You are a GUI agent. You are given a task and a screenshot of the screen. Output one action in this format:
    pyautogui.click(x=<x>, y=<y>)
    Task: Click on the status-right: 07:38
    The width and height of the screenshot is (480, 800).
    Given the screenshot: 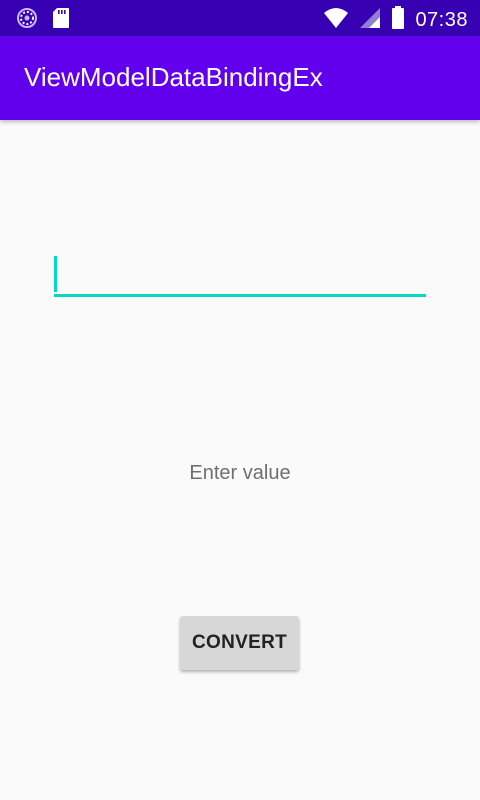 What is the action you would take?
    pyautogui.click(x=395, y=20)
    